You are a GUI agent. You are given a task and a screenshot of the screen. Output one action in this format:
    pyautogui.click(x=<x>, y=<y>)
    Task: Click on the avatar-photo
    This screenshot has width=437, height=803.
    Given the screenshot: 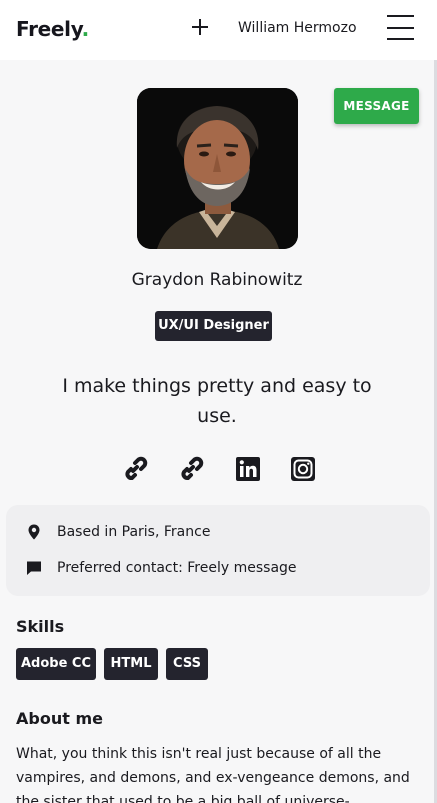 What is the action you would take?
    pyautogui.click(x=217, y=168)
    